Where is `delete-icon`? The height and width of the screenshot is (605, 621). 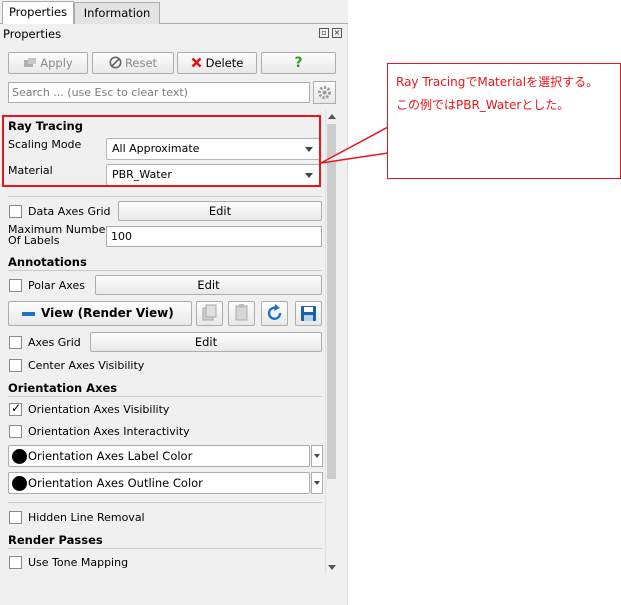
delete-icon is located at coordinates (196, 62).